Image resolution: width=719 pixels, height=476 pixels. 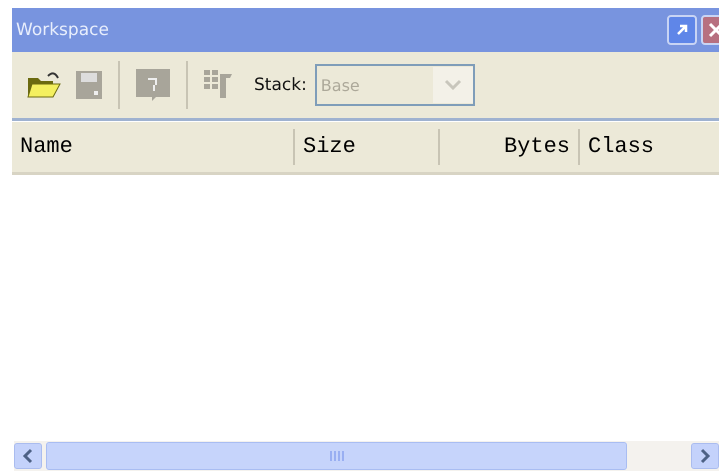 I want to click on scroll-left-button, so click(x=28, y=456).